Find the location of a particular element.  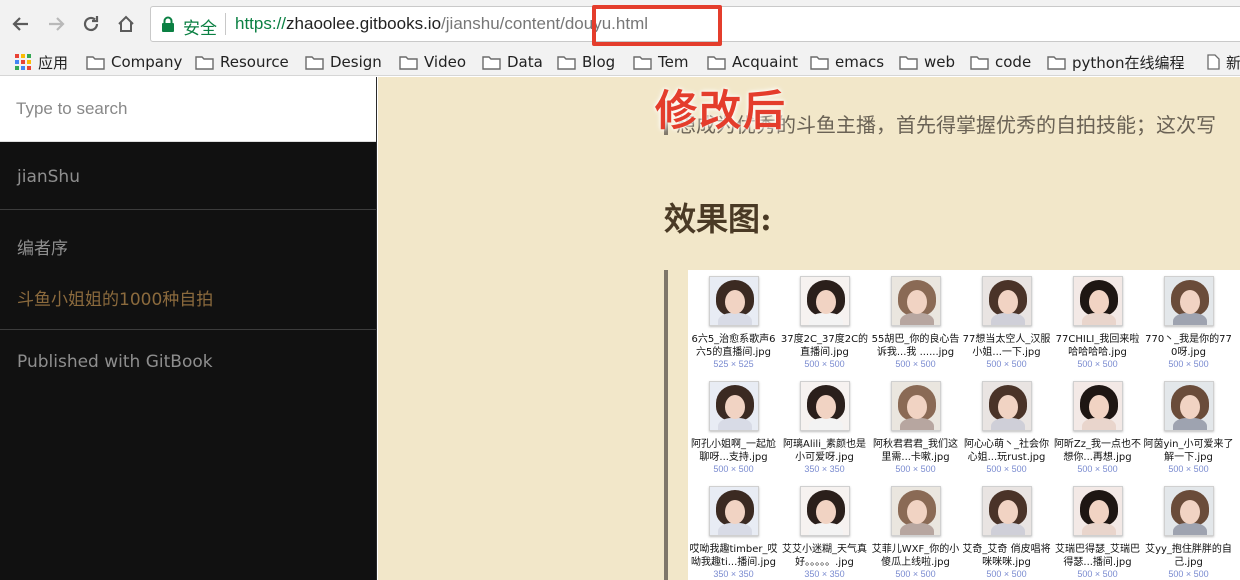

file-name: 阿孔小姐啊_一起尬聊呀...支持.jpg is located at coordinates (733, 451).